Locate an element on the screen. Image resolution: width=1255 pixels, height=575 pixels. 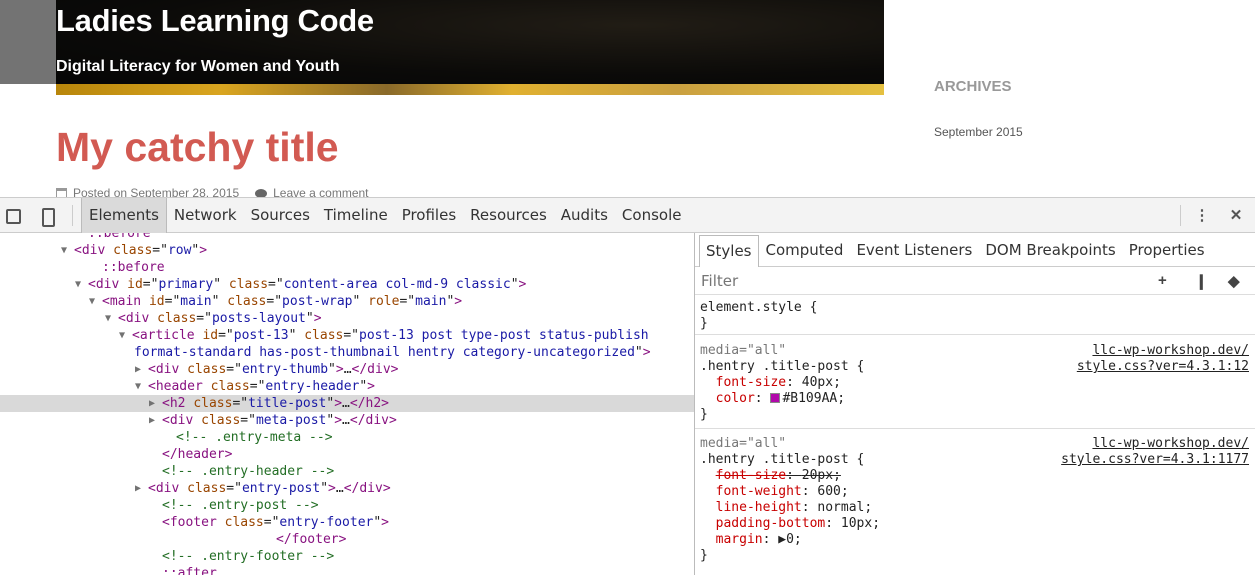
toggle-element-state-icon: ◆ is located at coordinates (1234, 281).